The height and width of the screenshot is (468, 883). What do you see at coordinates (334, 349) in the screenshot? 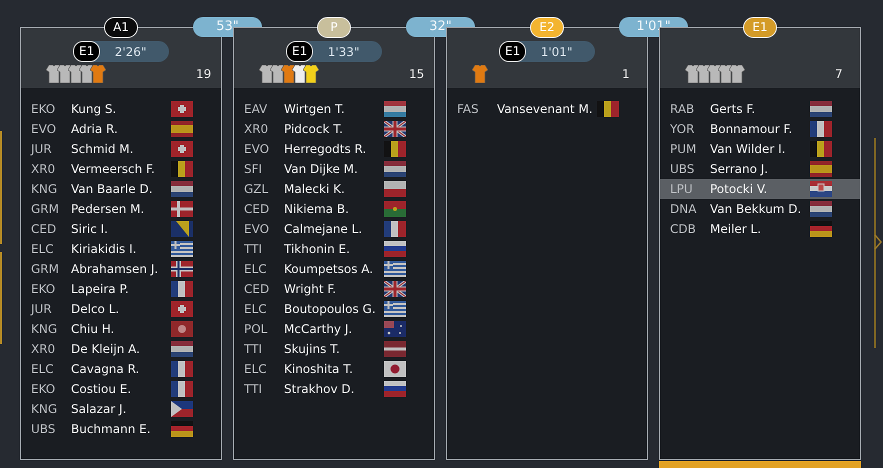
I see `rider-row: TTI Skujins T.` at bounding box center [334, 349].